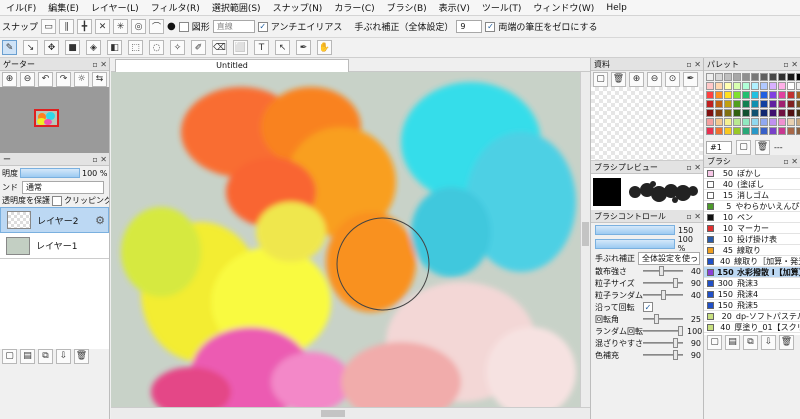 This screenshot has width=800, height=419. Describe the element at coordinates (752, 294) in the screenshot. I see `brush-list-item: 150 飛沫4` at that location.